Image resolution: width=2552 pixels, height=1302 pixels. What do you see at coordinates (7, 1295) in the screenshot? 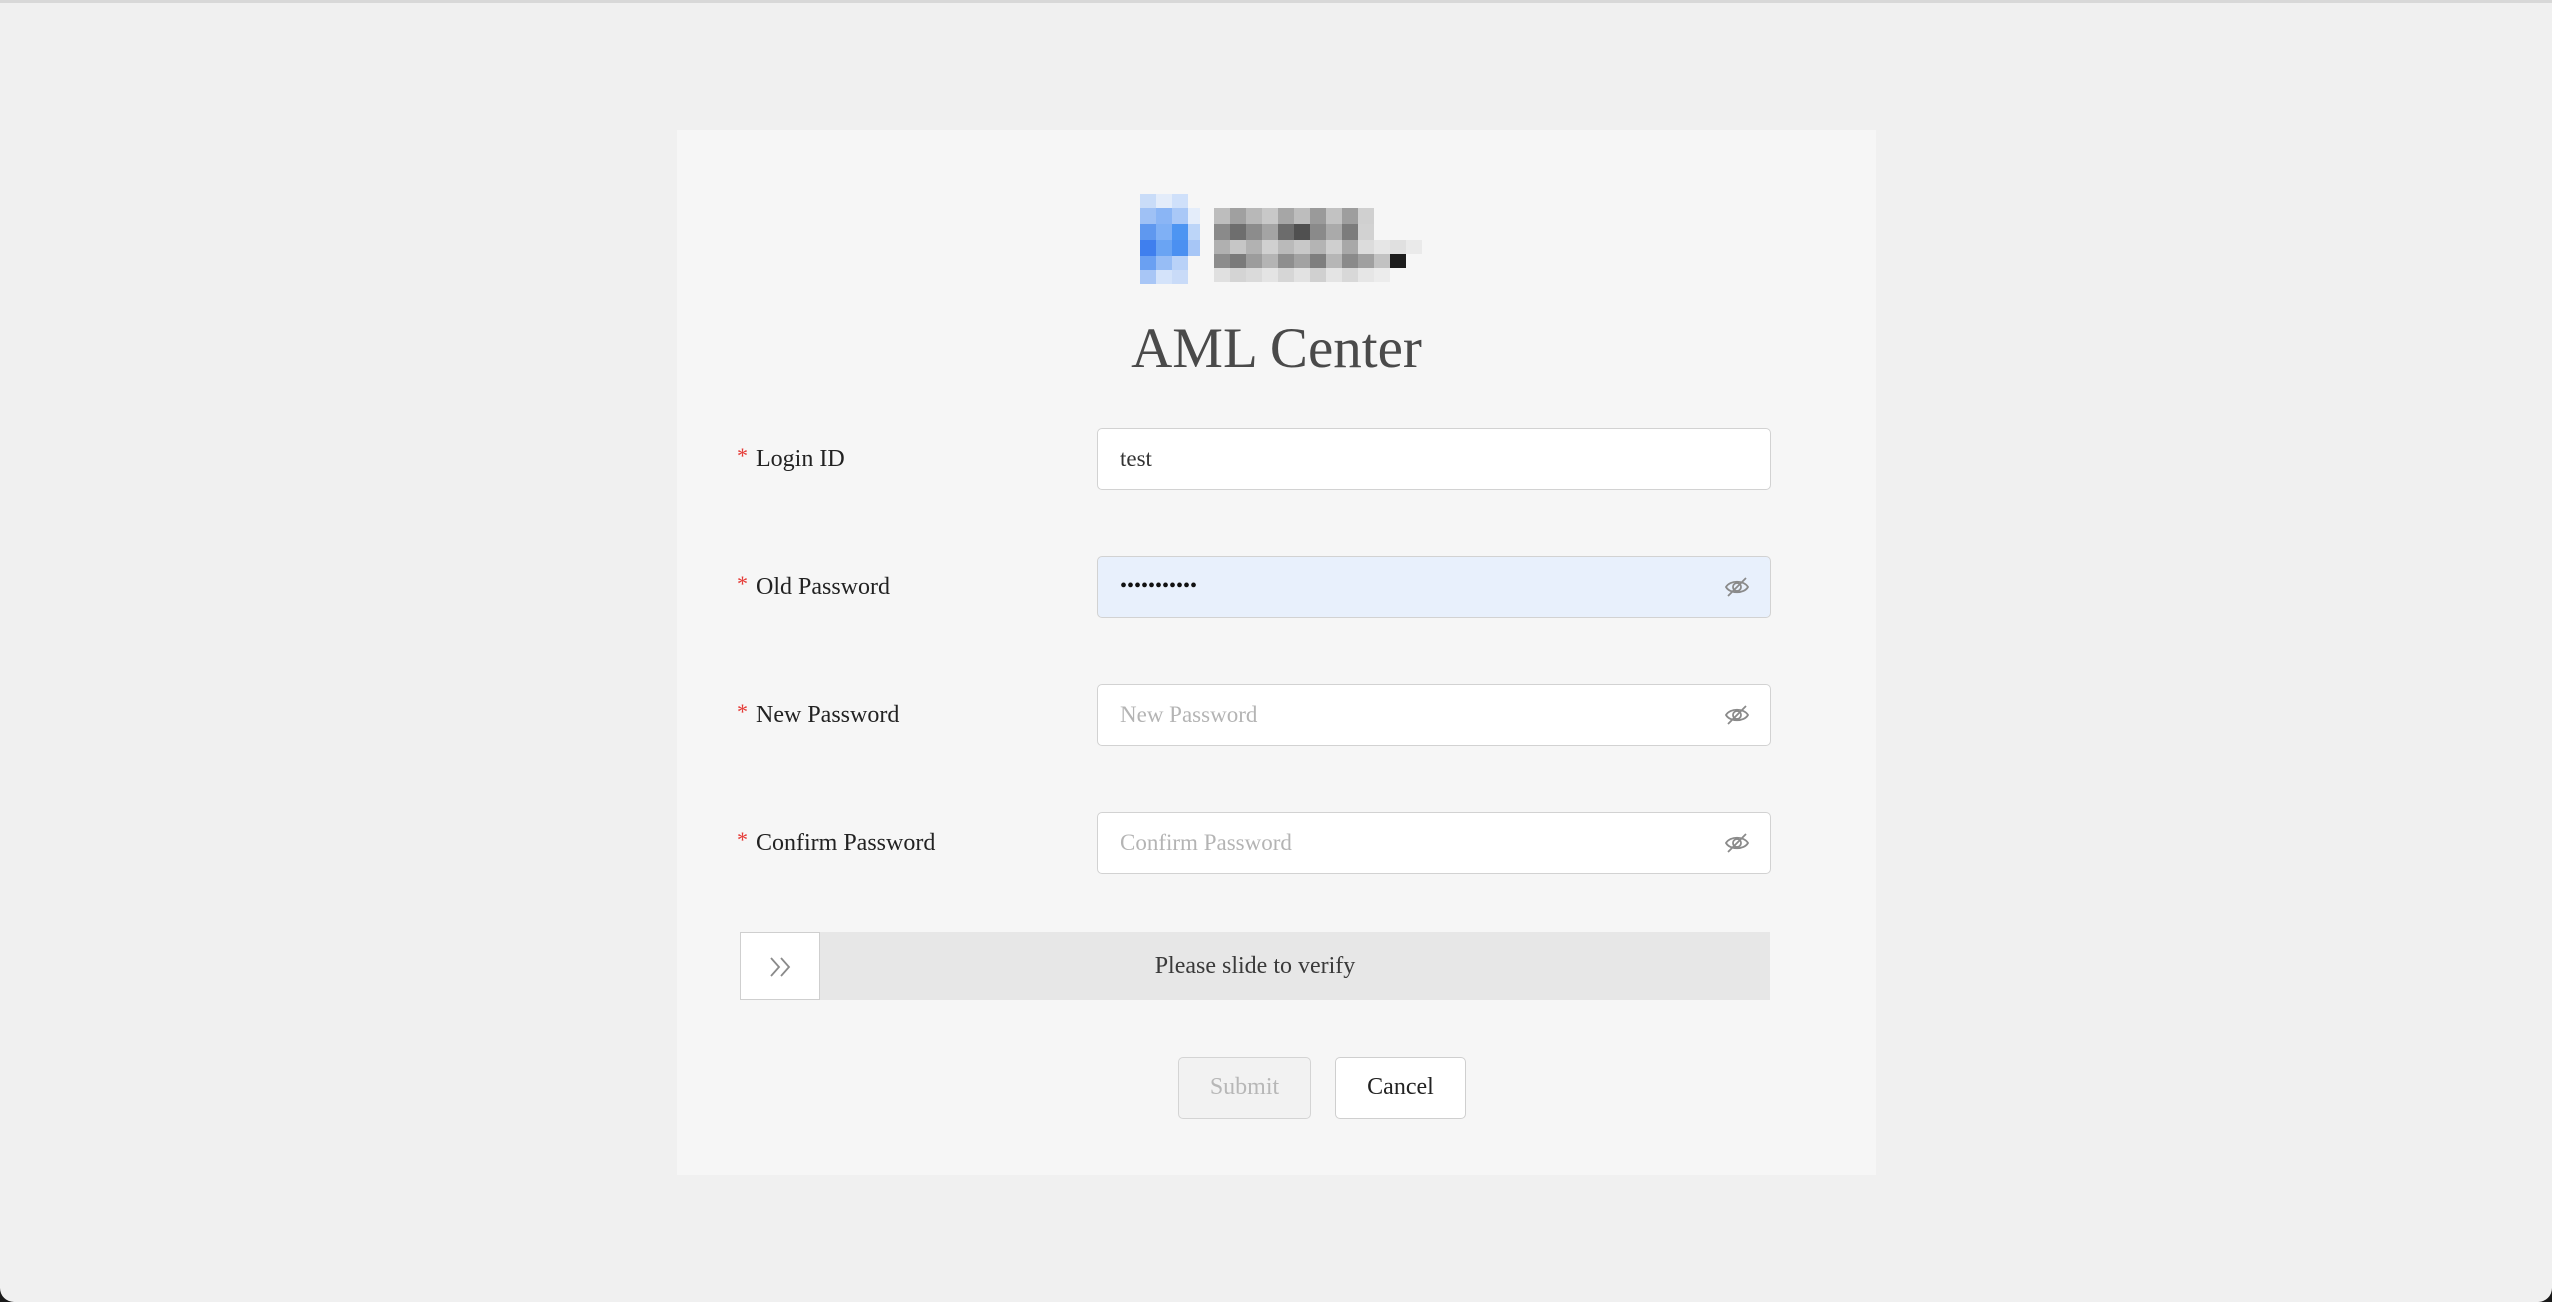
I see `window-corner-left` at bounding box center [7, 1295].